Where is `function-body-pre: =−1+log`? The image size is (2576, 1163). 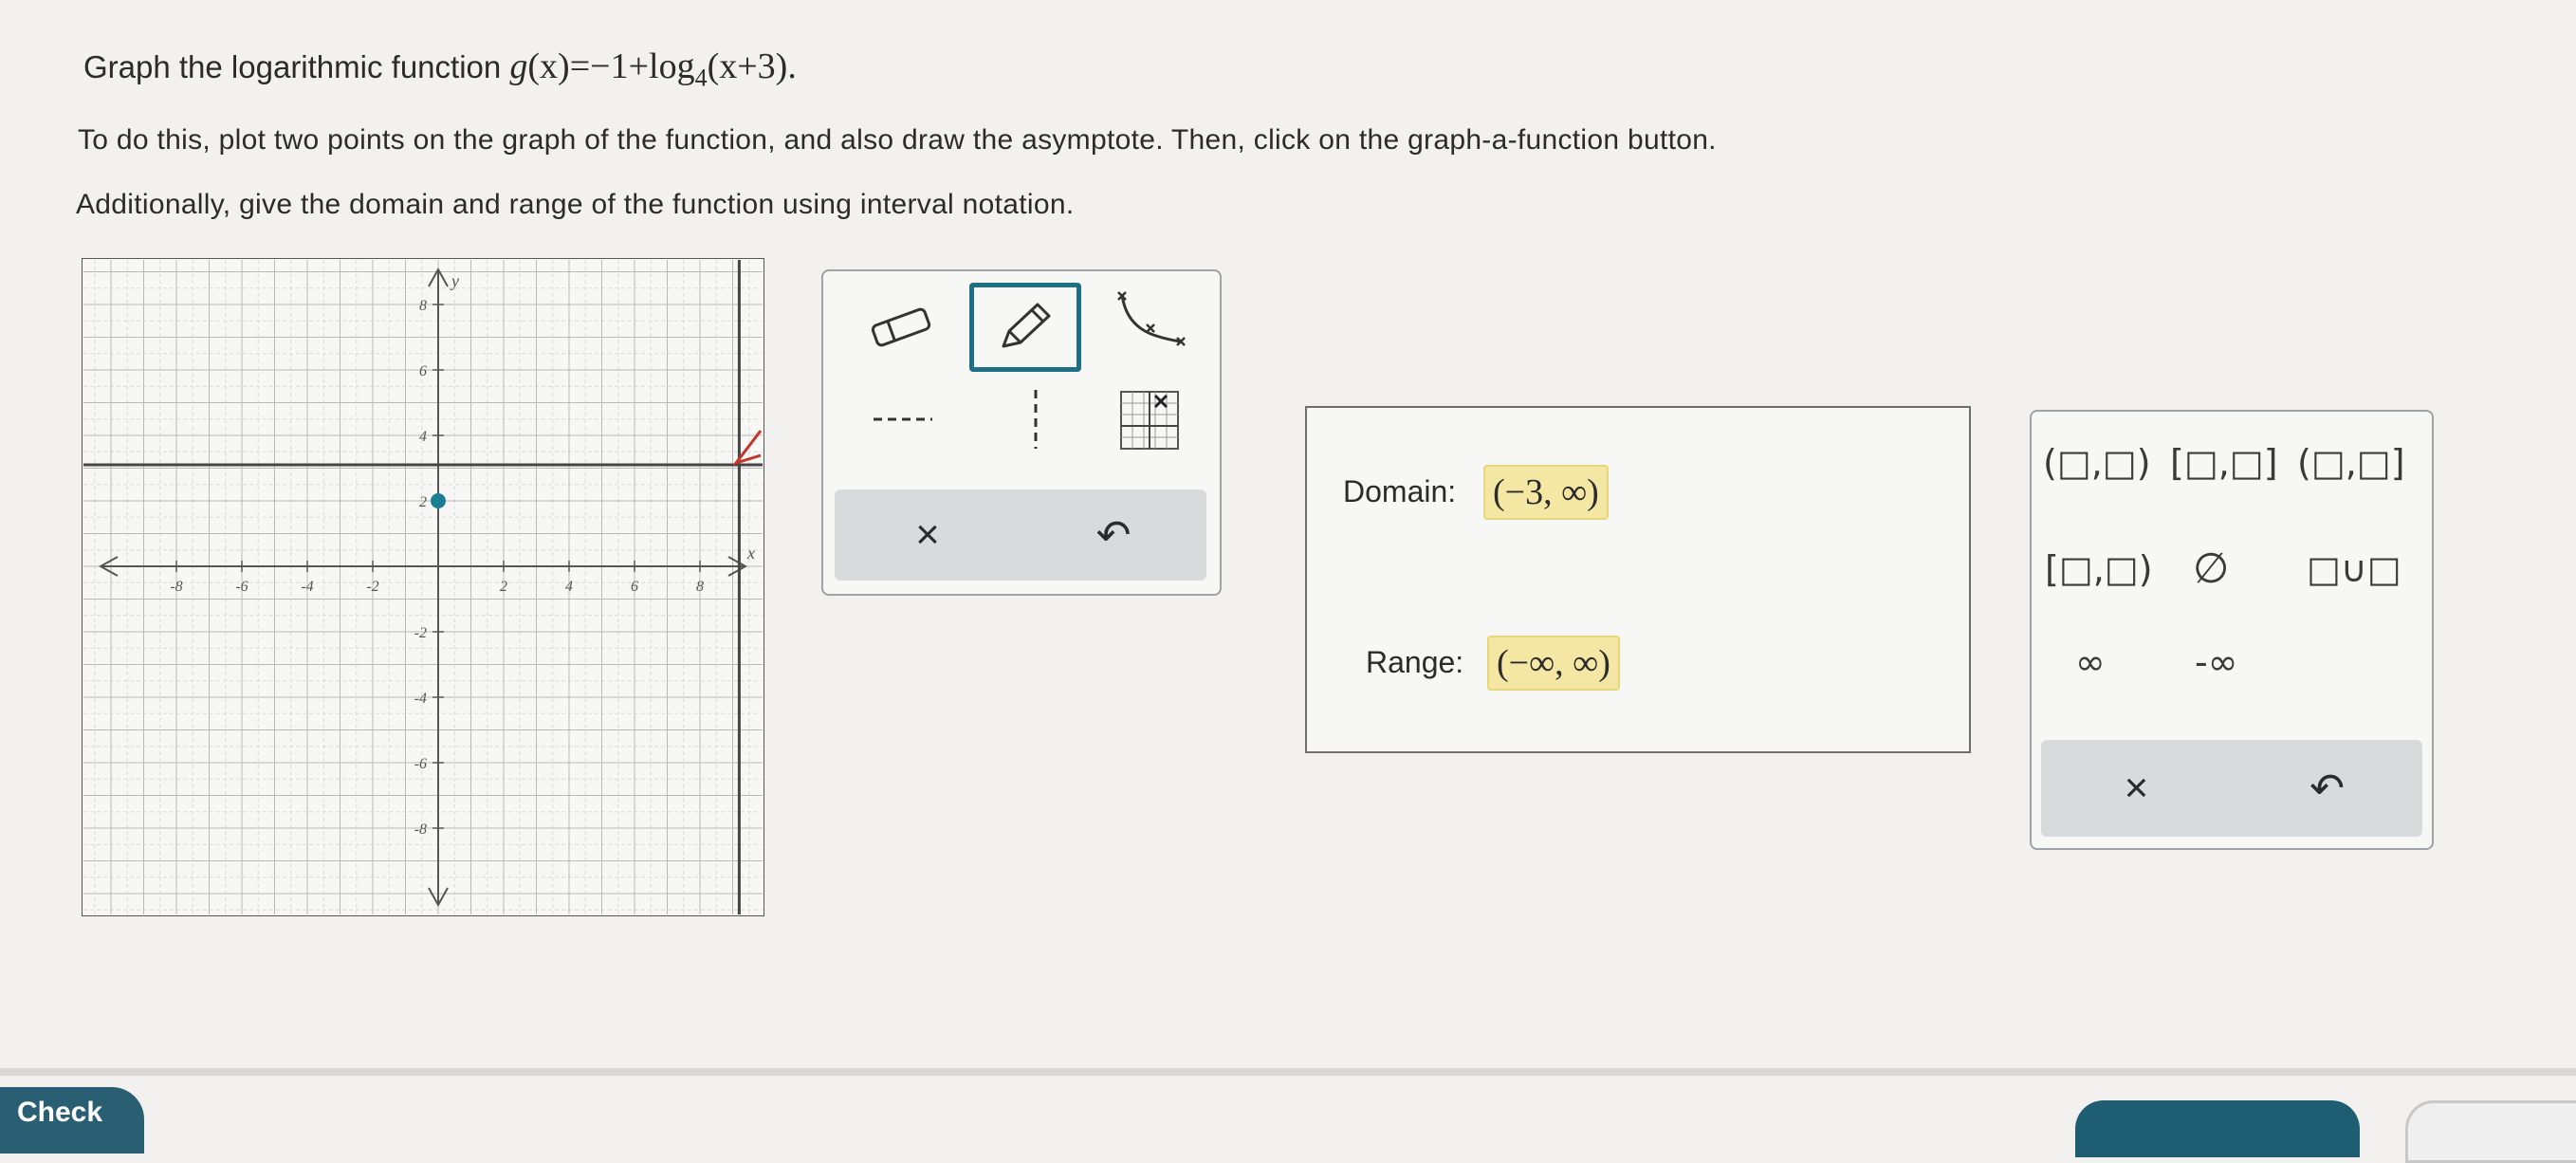 function-body-pre: =−1+log is located at coordinates (632, 66).